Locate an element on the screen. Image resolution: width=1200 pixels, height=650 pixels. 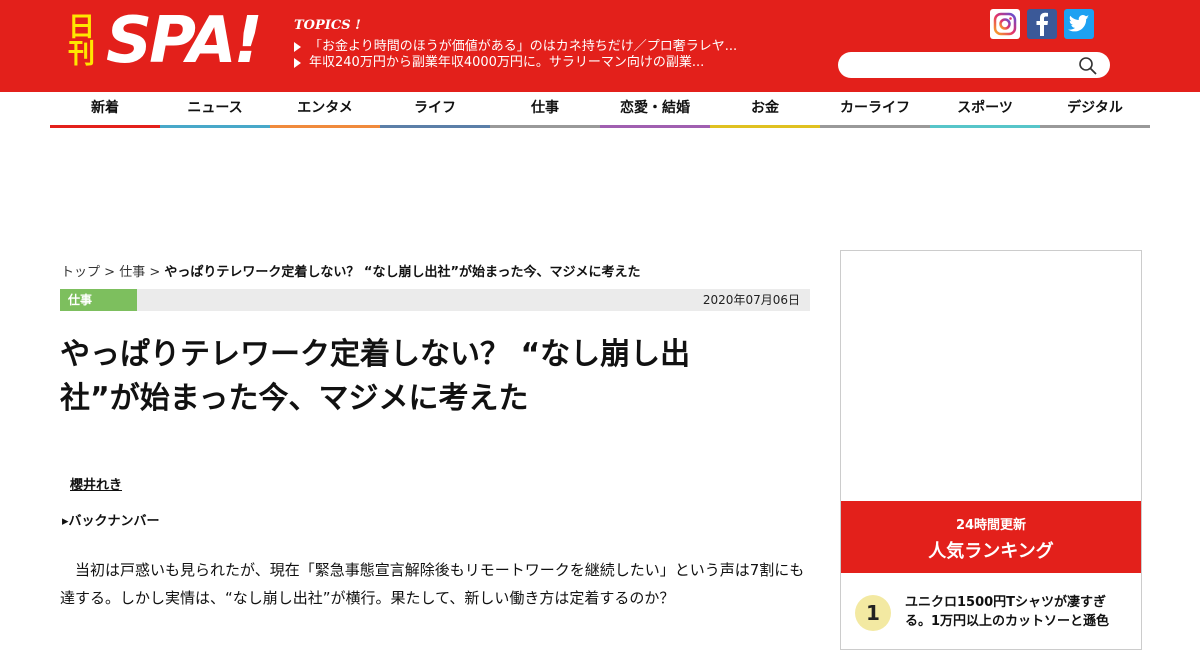
site-logo: 日刊 SPA! is located at coordinates (165, 41).